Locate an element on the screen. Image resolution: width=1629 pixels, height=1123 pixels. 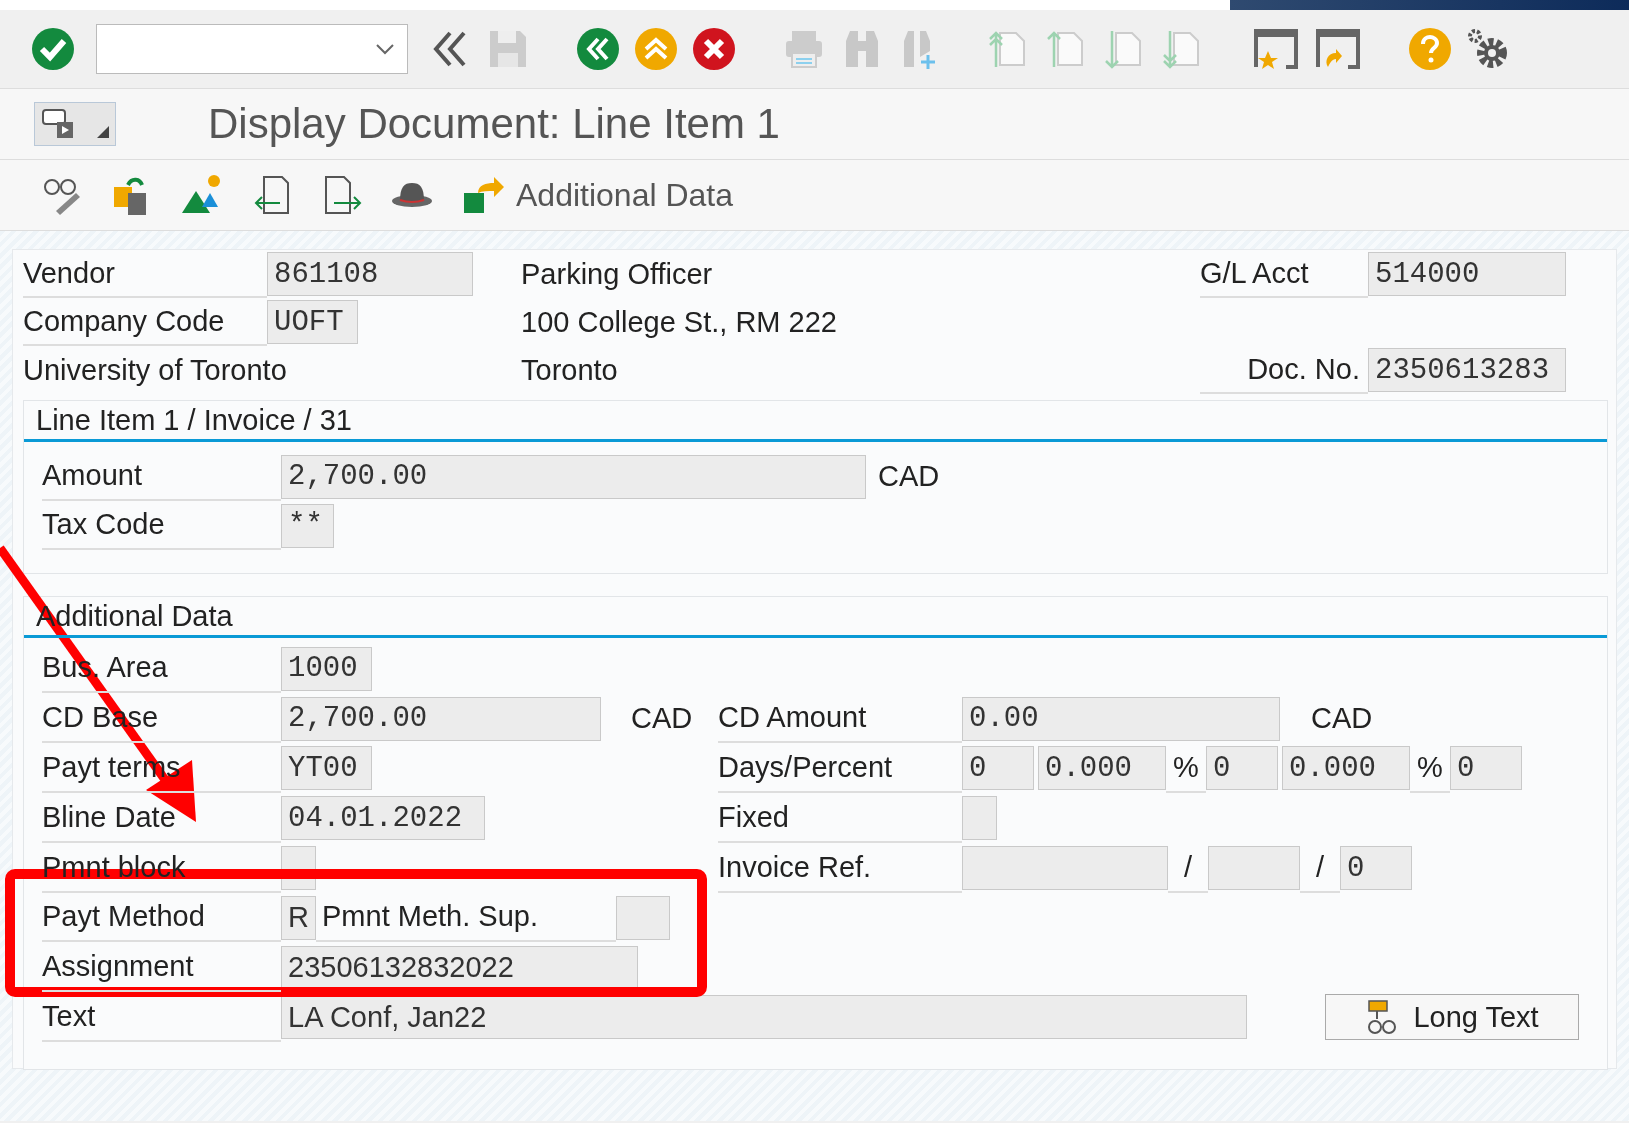
cancel-icon is located at coordinates (714, 49).